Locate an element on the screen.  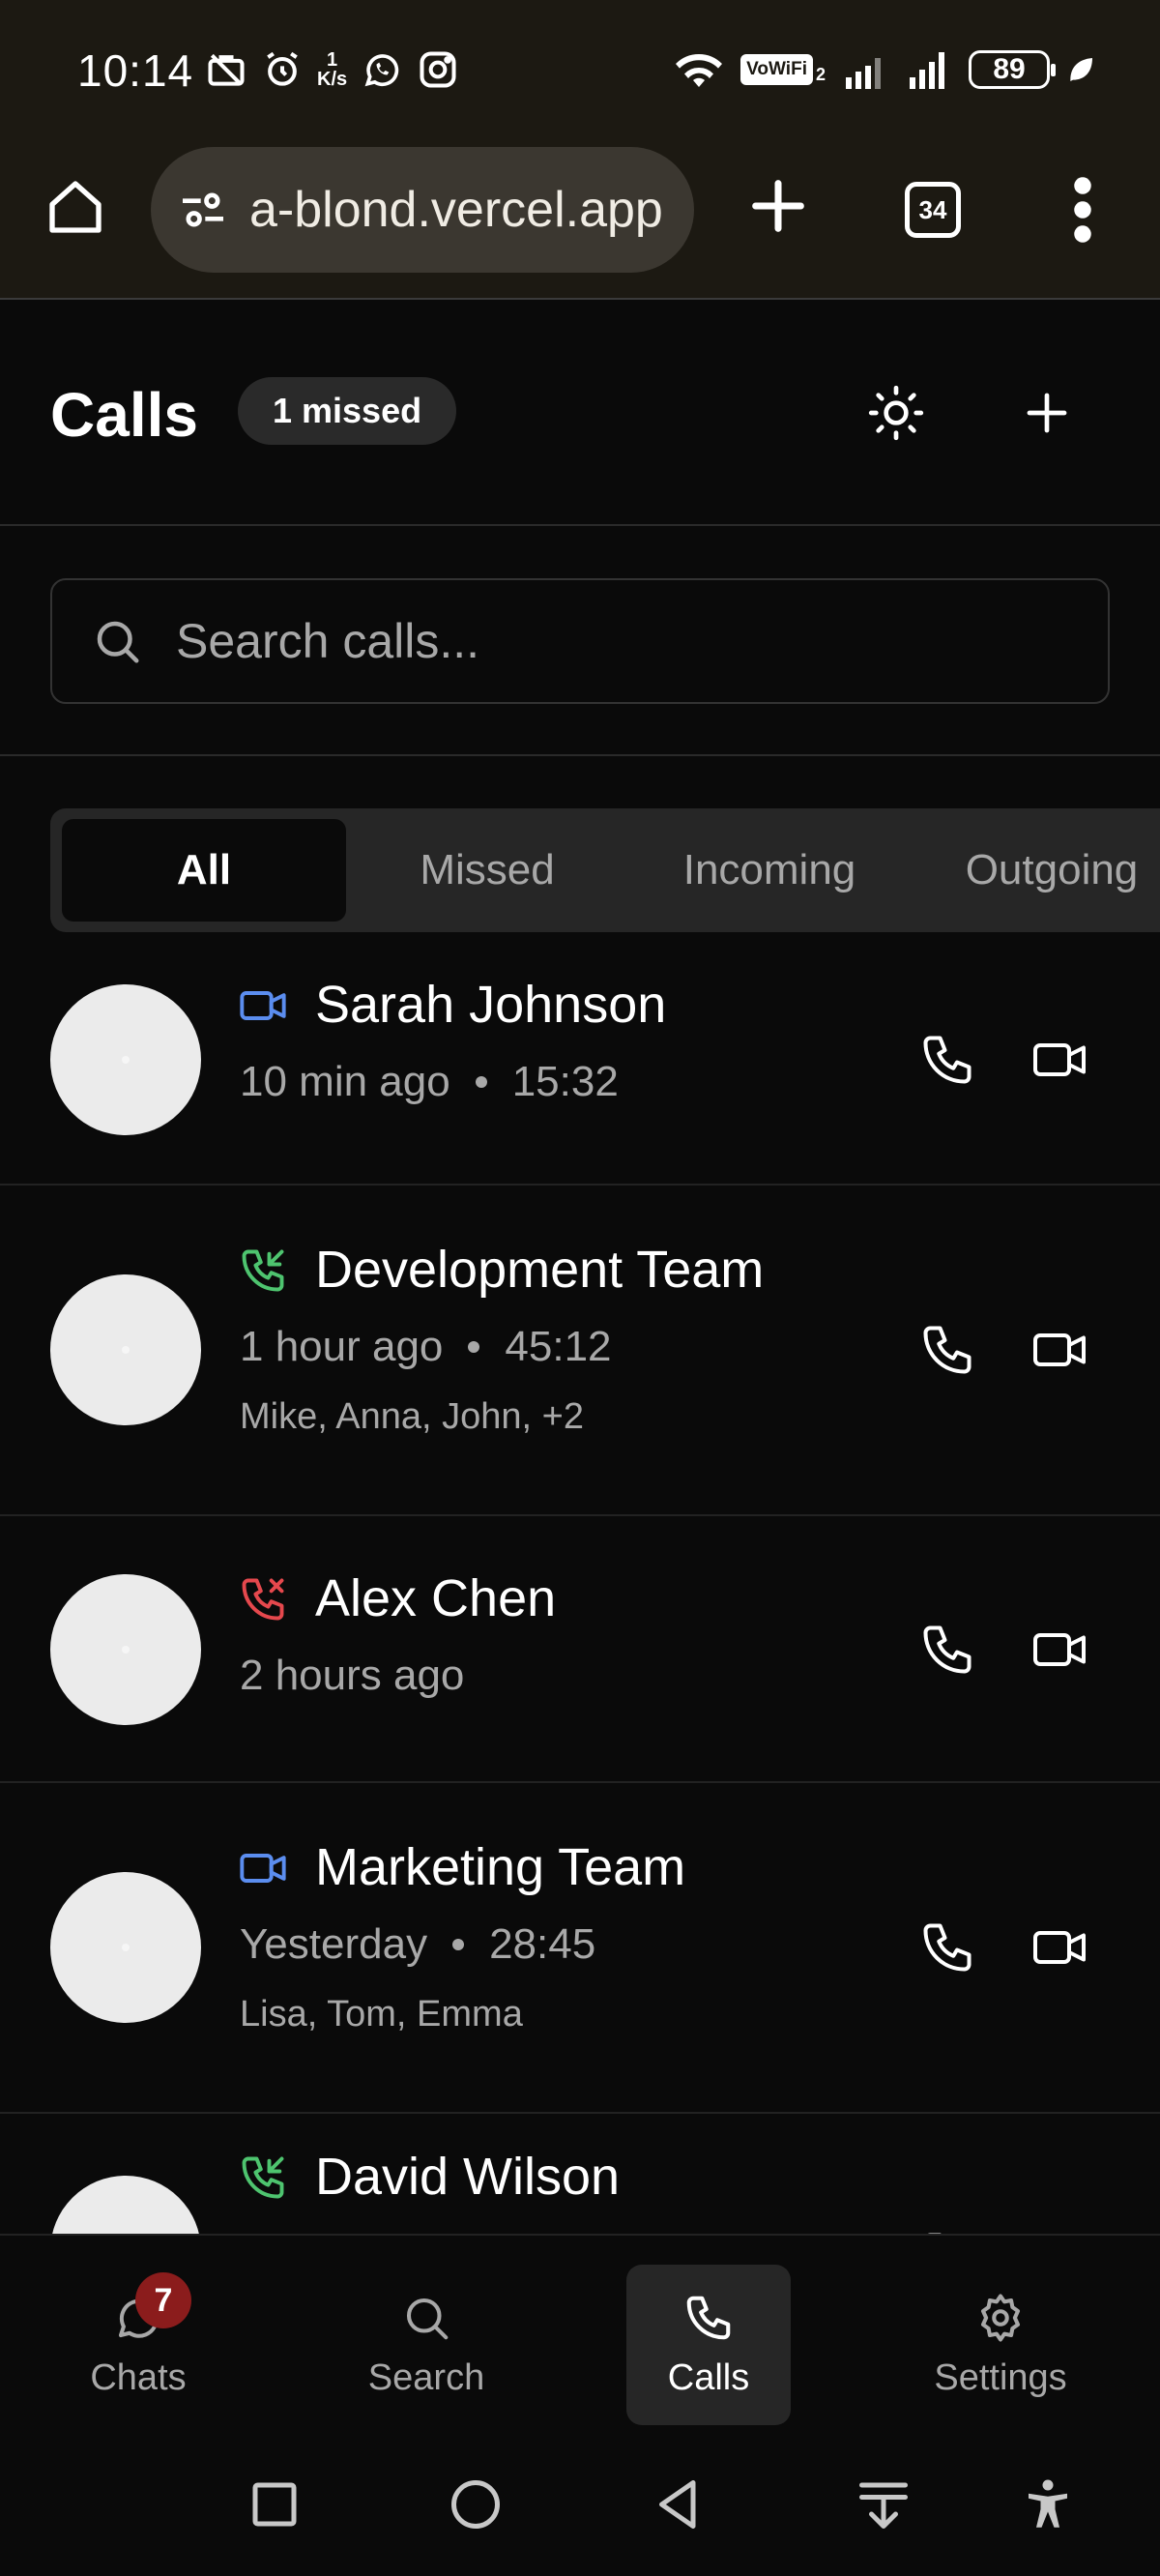
vowifi-indicator: VoWiFi 2 is located at coordinates (783, 69).